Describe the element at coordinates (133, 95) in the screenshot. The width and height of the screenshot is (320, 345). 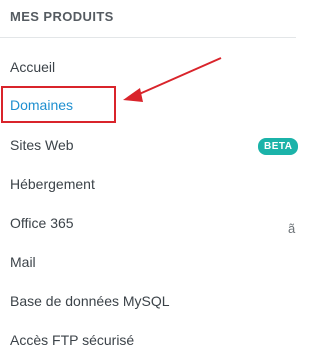
I see `annotation-arrow-head` at that location.